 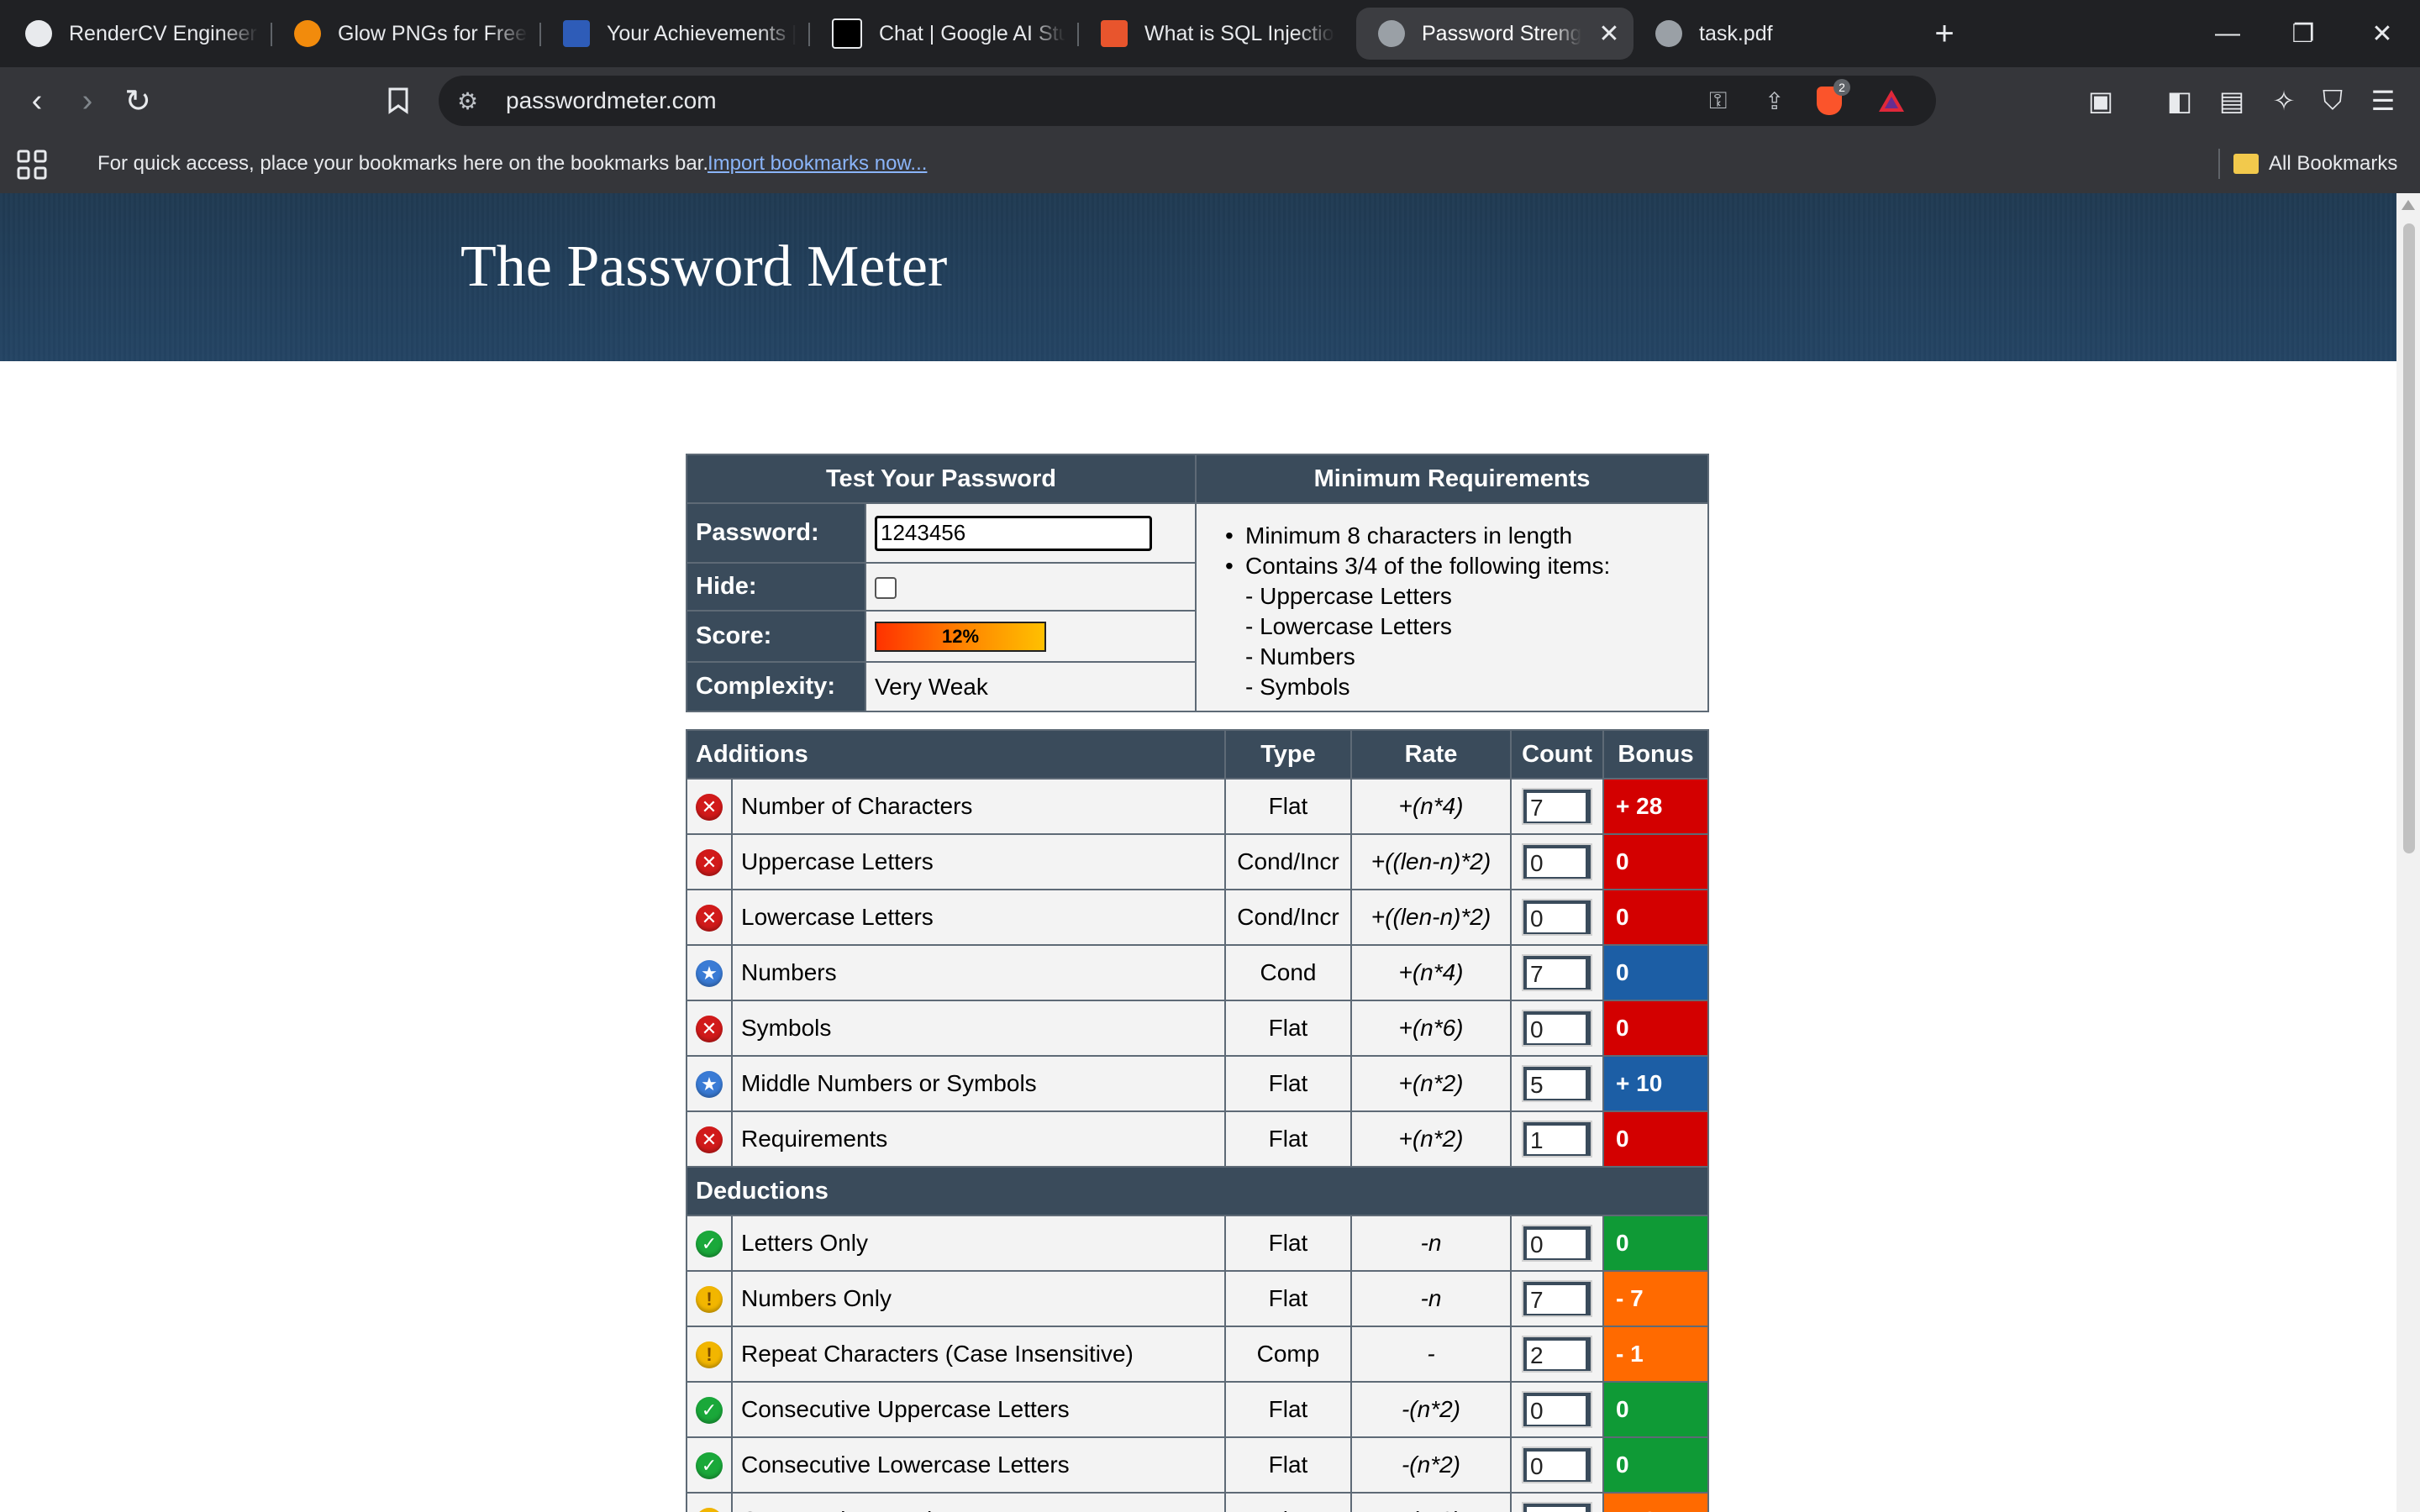 What do you see at coordinates (2227, 33) in the screenshot?
I see `minimize-icon: —` at bounding box center [2227, 33].